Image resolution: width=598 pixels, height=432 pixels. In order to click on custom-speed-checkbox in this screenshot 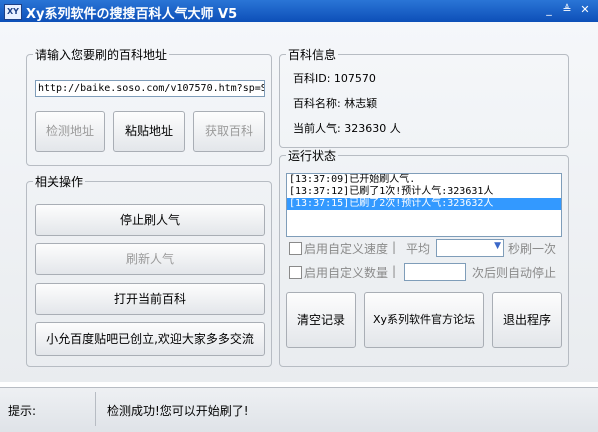, I will do `click(295, 248)`.